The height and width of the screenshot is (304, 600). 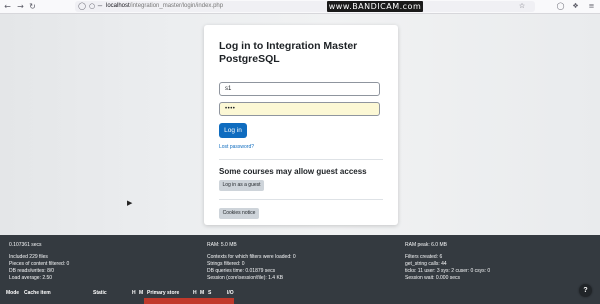 What do you see at coordinates (37, 293) in the screenshot?
I see `cache-col-item: Cache item` at bounding box center [37, 293].